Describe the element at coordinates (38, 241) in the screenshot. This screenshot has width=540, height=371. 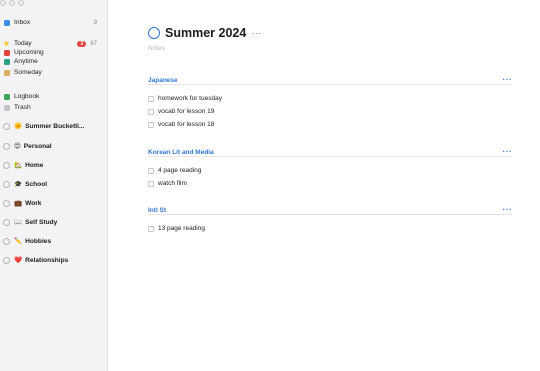
I see `project-label: Hobbies` at that location.